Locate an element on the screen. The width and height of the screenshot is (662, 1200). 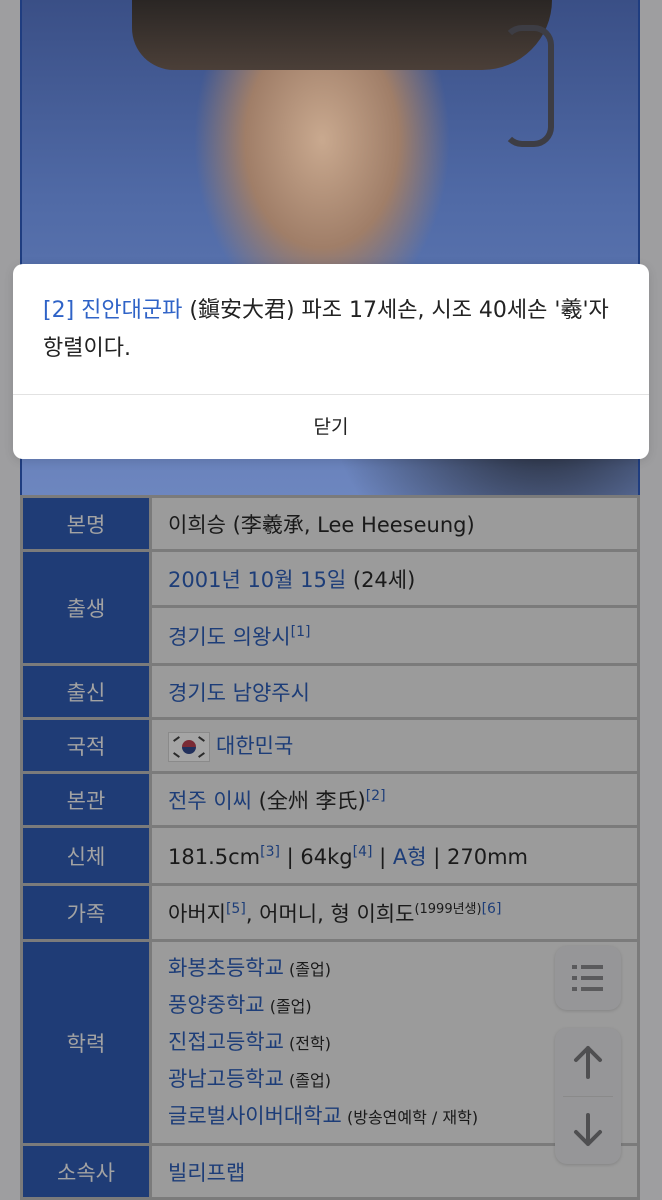
school-link: 광남고등학교 is located at coordinates (226, 1079).